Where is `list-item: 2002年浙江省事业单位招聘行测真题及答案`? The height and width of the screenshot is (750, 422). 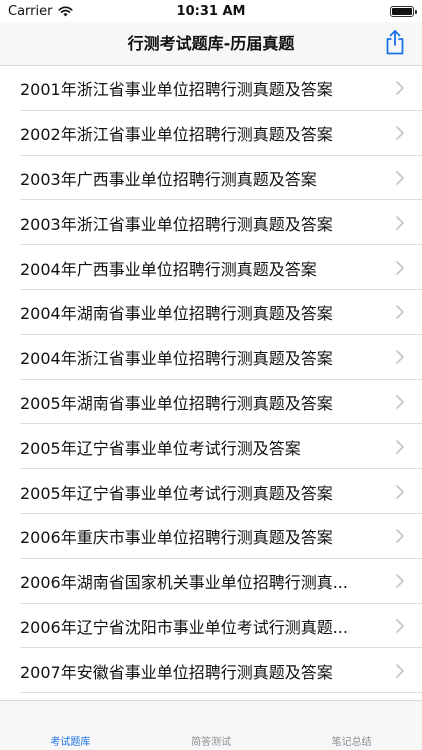 list-item: 2002年浙江省事业单位招聘行测真题及答案 is located at coordinates (211, 133).